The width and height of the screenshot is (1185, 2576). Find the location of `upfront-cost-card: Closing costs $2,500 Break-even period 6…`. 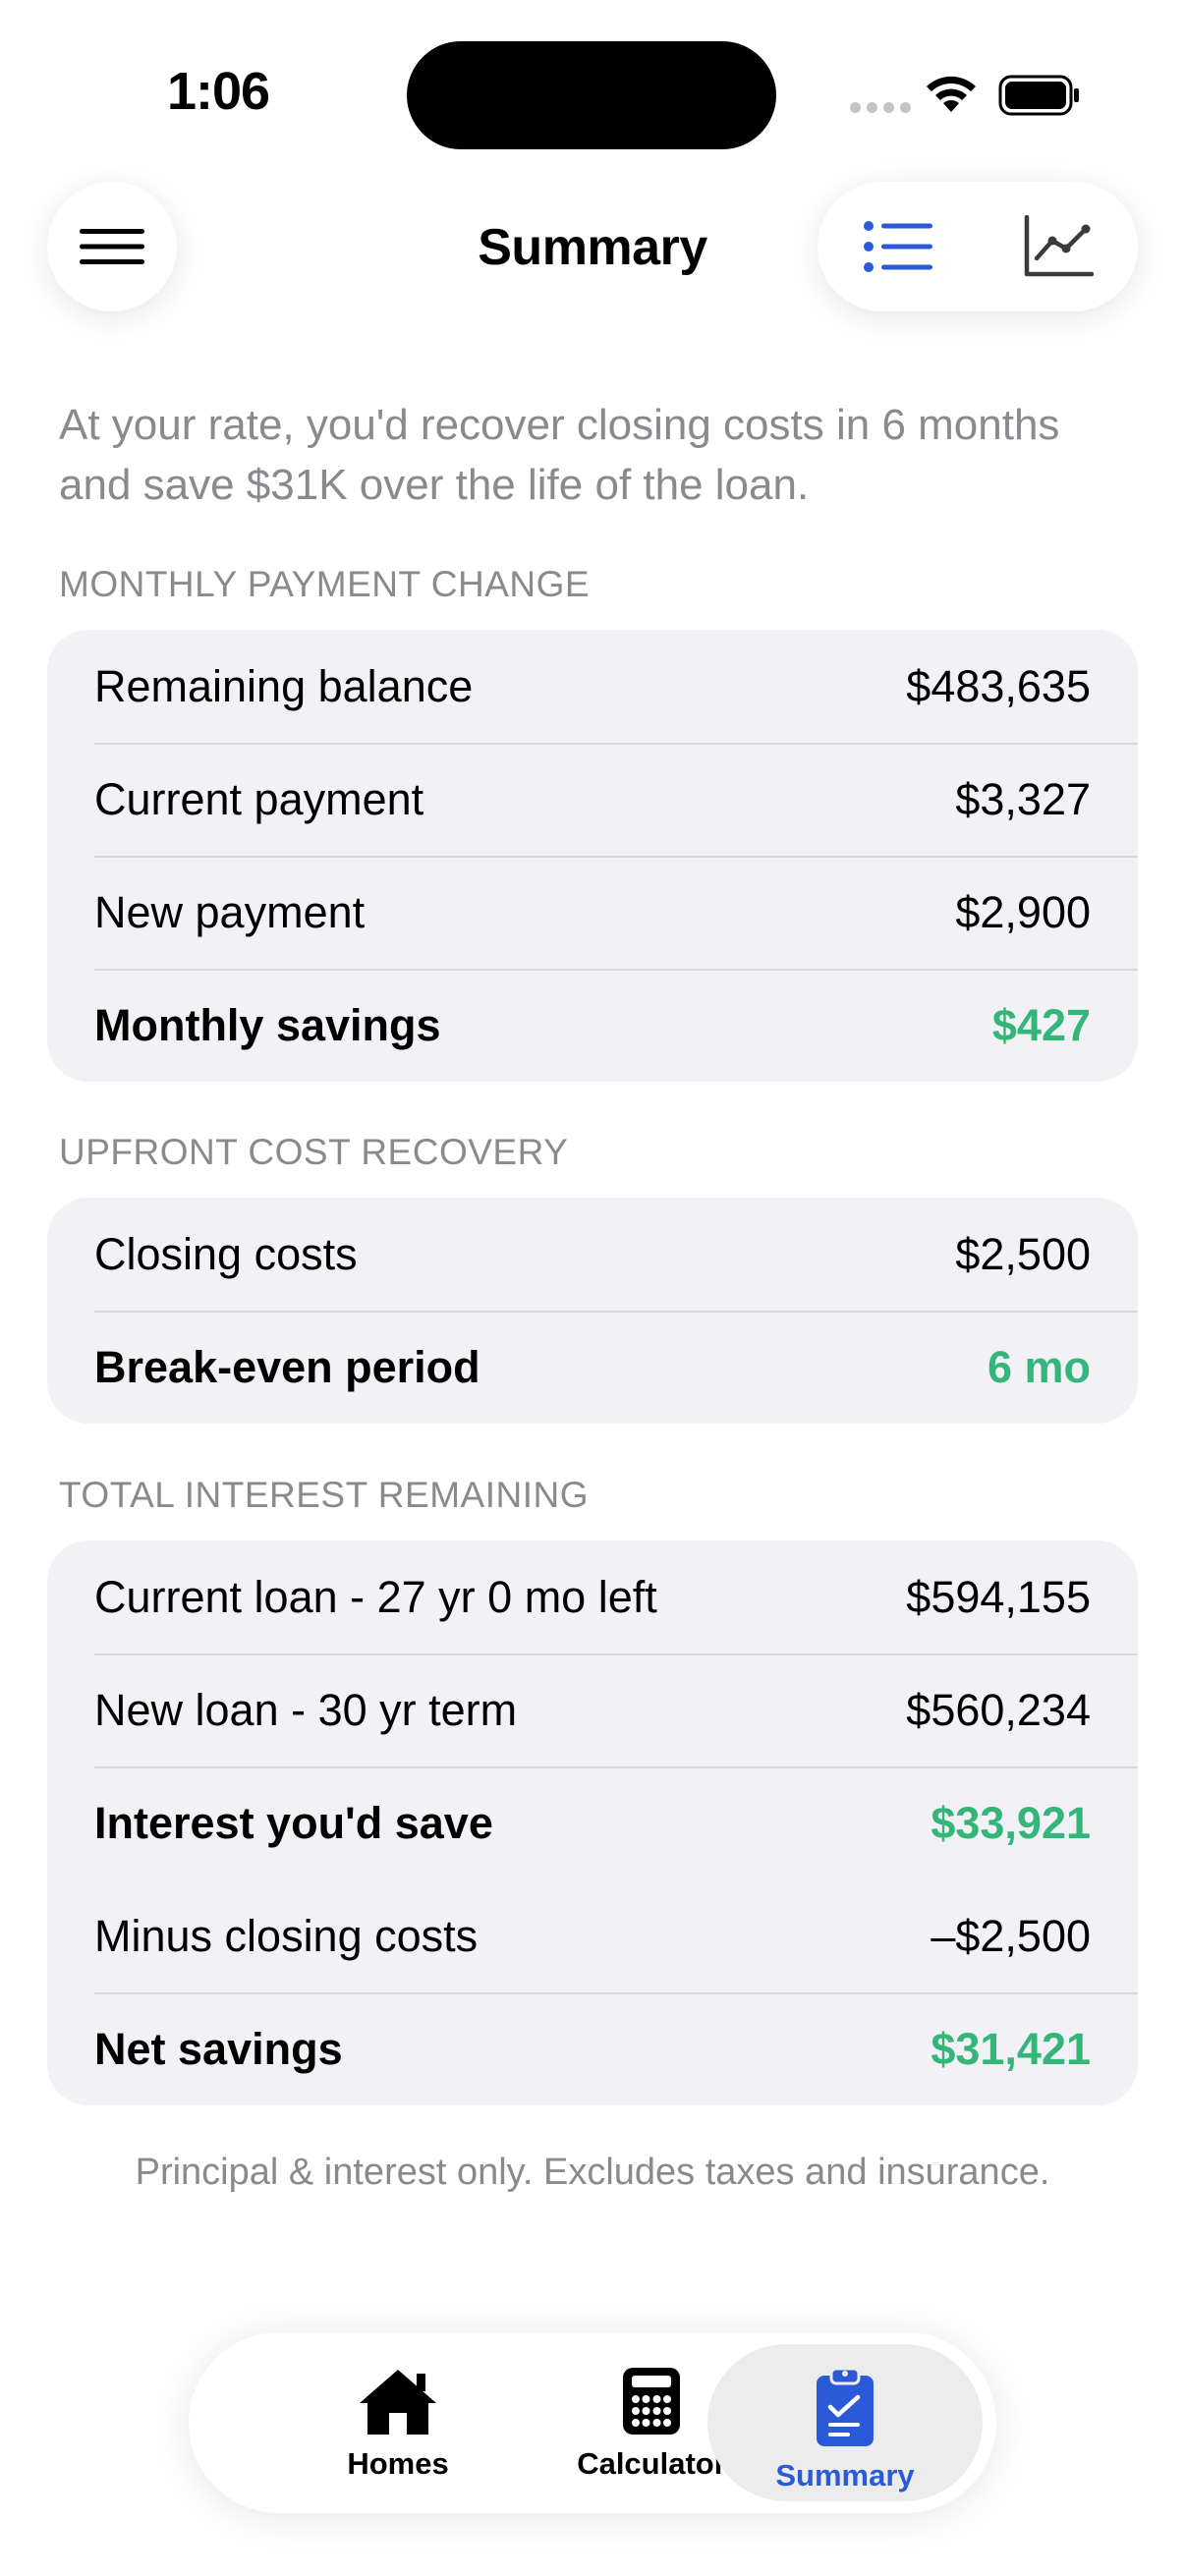

upfront-cost-card: Closing costs $2,500 Break-even period 6… is located at coordinates (592, 1311).